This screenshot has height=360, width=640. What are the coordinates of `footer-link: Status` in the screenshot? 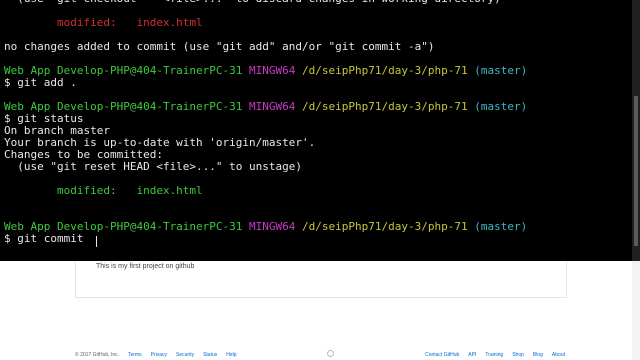 It's located at (210, 355).